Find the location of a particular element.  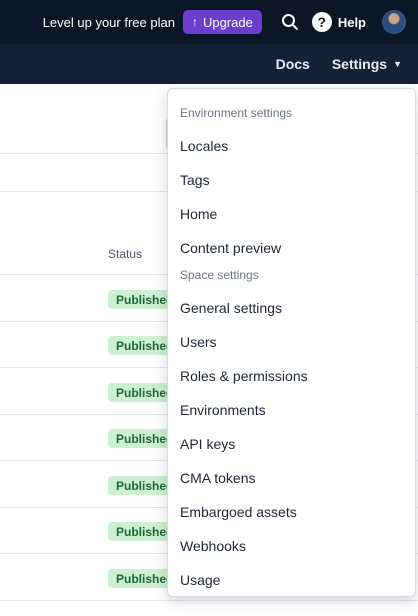

menu-item-roles-permissions: Roles & permissions is located at coordinates (291, 376).